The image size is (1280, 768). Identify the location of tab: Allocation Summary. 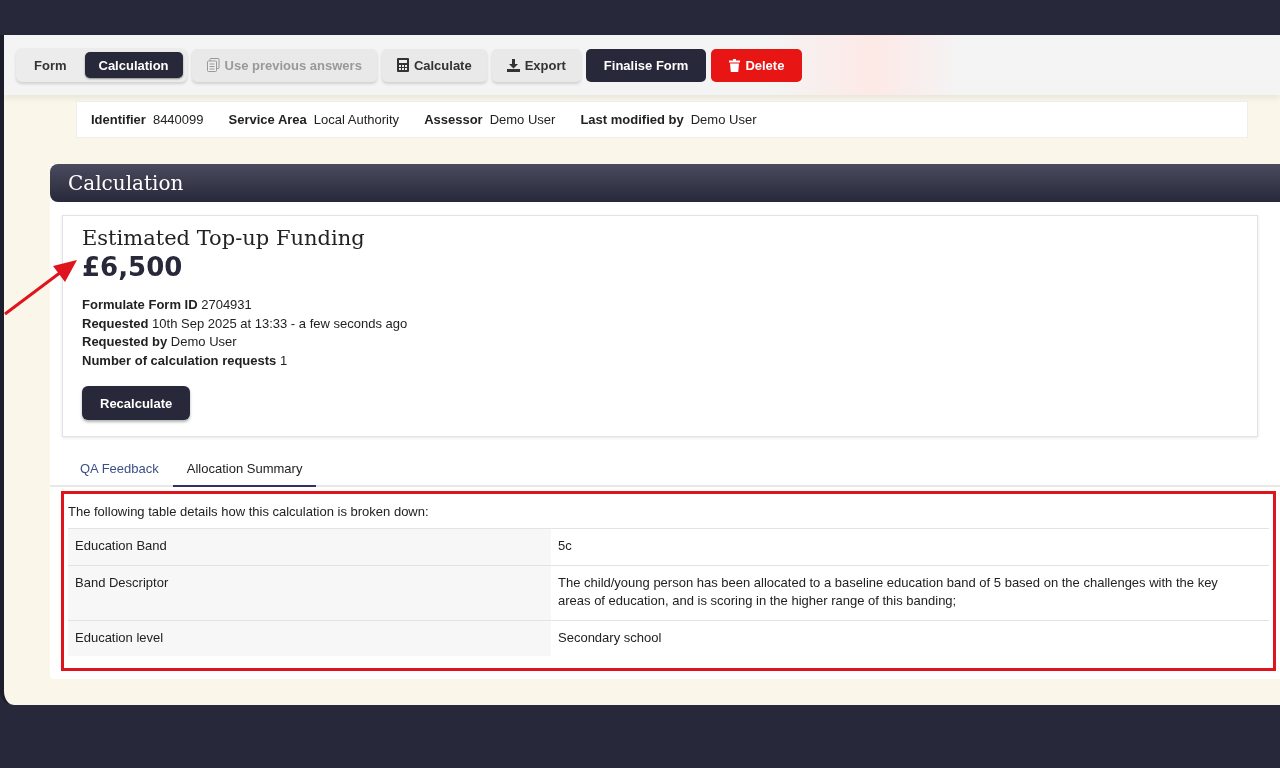
(244, 469).